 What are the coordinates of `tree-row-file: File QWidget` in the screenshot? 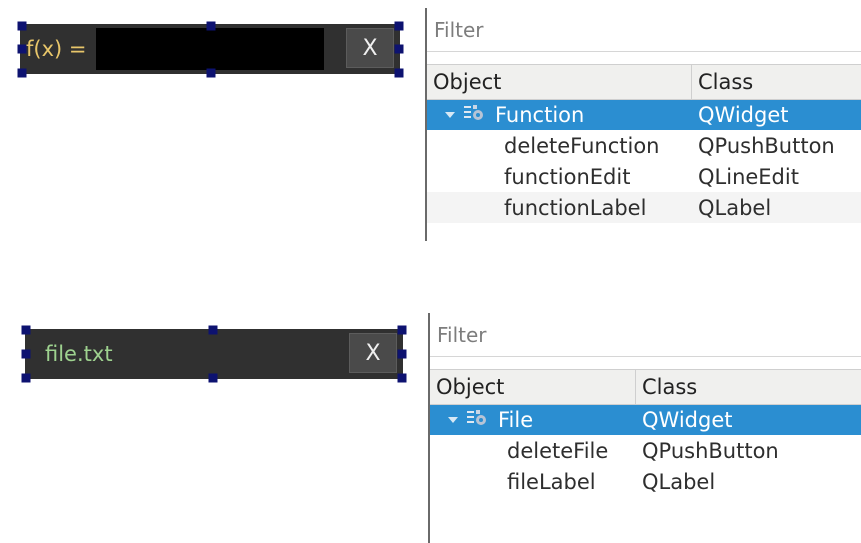 It's located at (645, 420).